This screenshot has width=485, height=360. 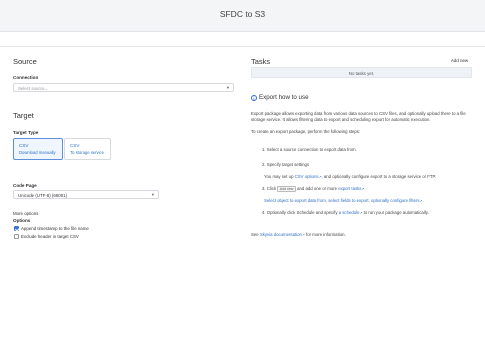 What do you see at coordinates (423, 200) in the screenshot?
I see `help-step-3-detail-end: .` at bounding box center [423, 200].